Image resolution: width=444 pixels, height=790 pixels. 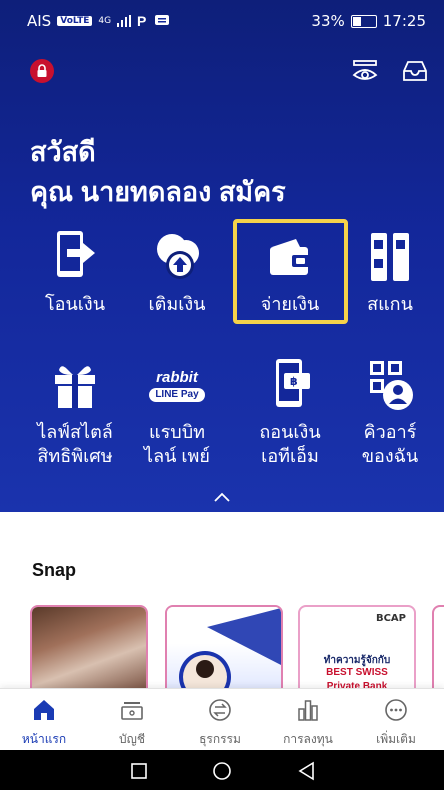 I want to click on carrier-label: AIS, so click(x=39, y=21).